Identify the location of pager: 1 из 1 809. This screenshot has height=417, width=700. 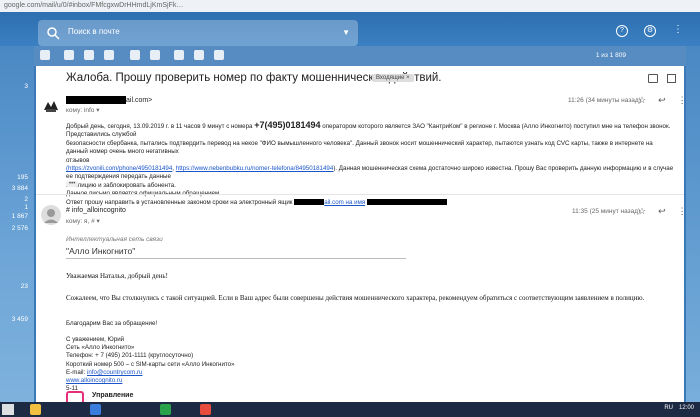
(610, 55).